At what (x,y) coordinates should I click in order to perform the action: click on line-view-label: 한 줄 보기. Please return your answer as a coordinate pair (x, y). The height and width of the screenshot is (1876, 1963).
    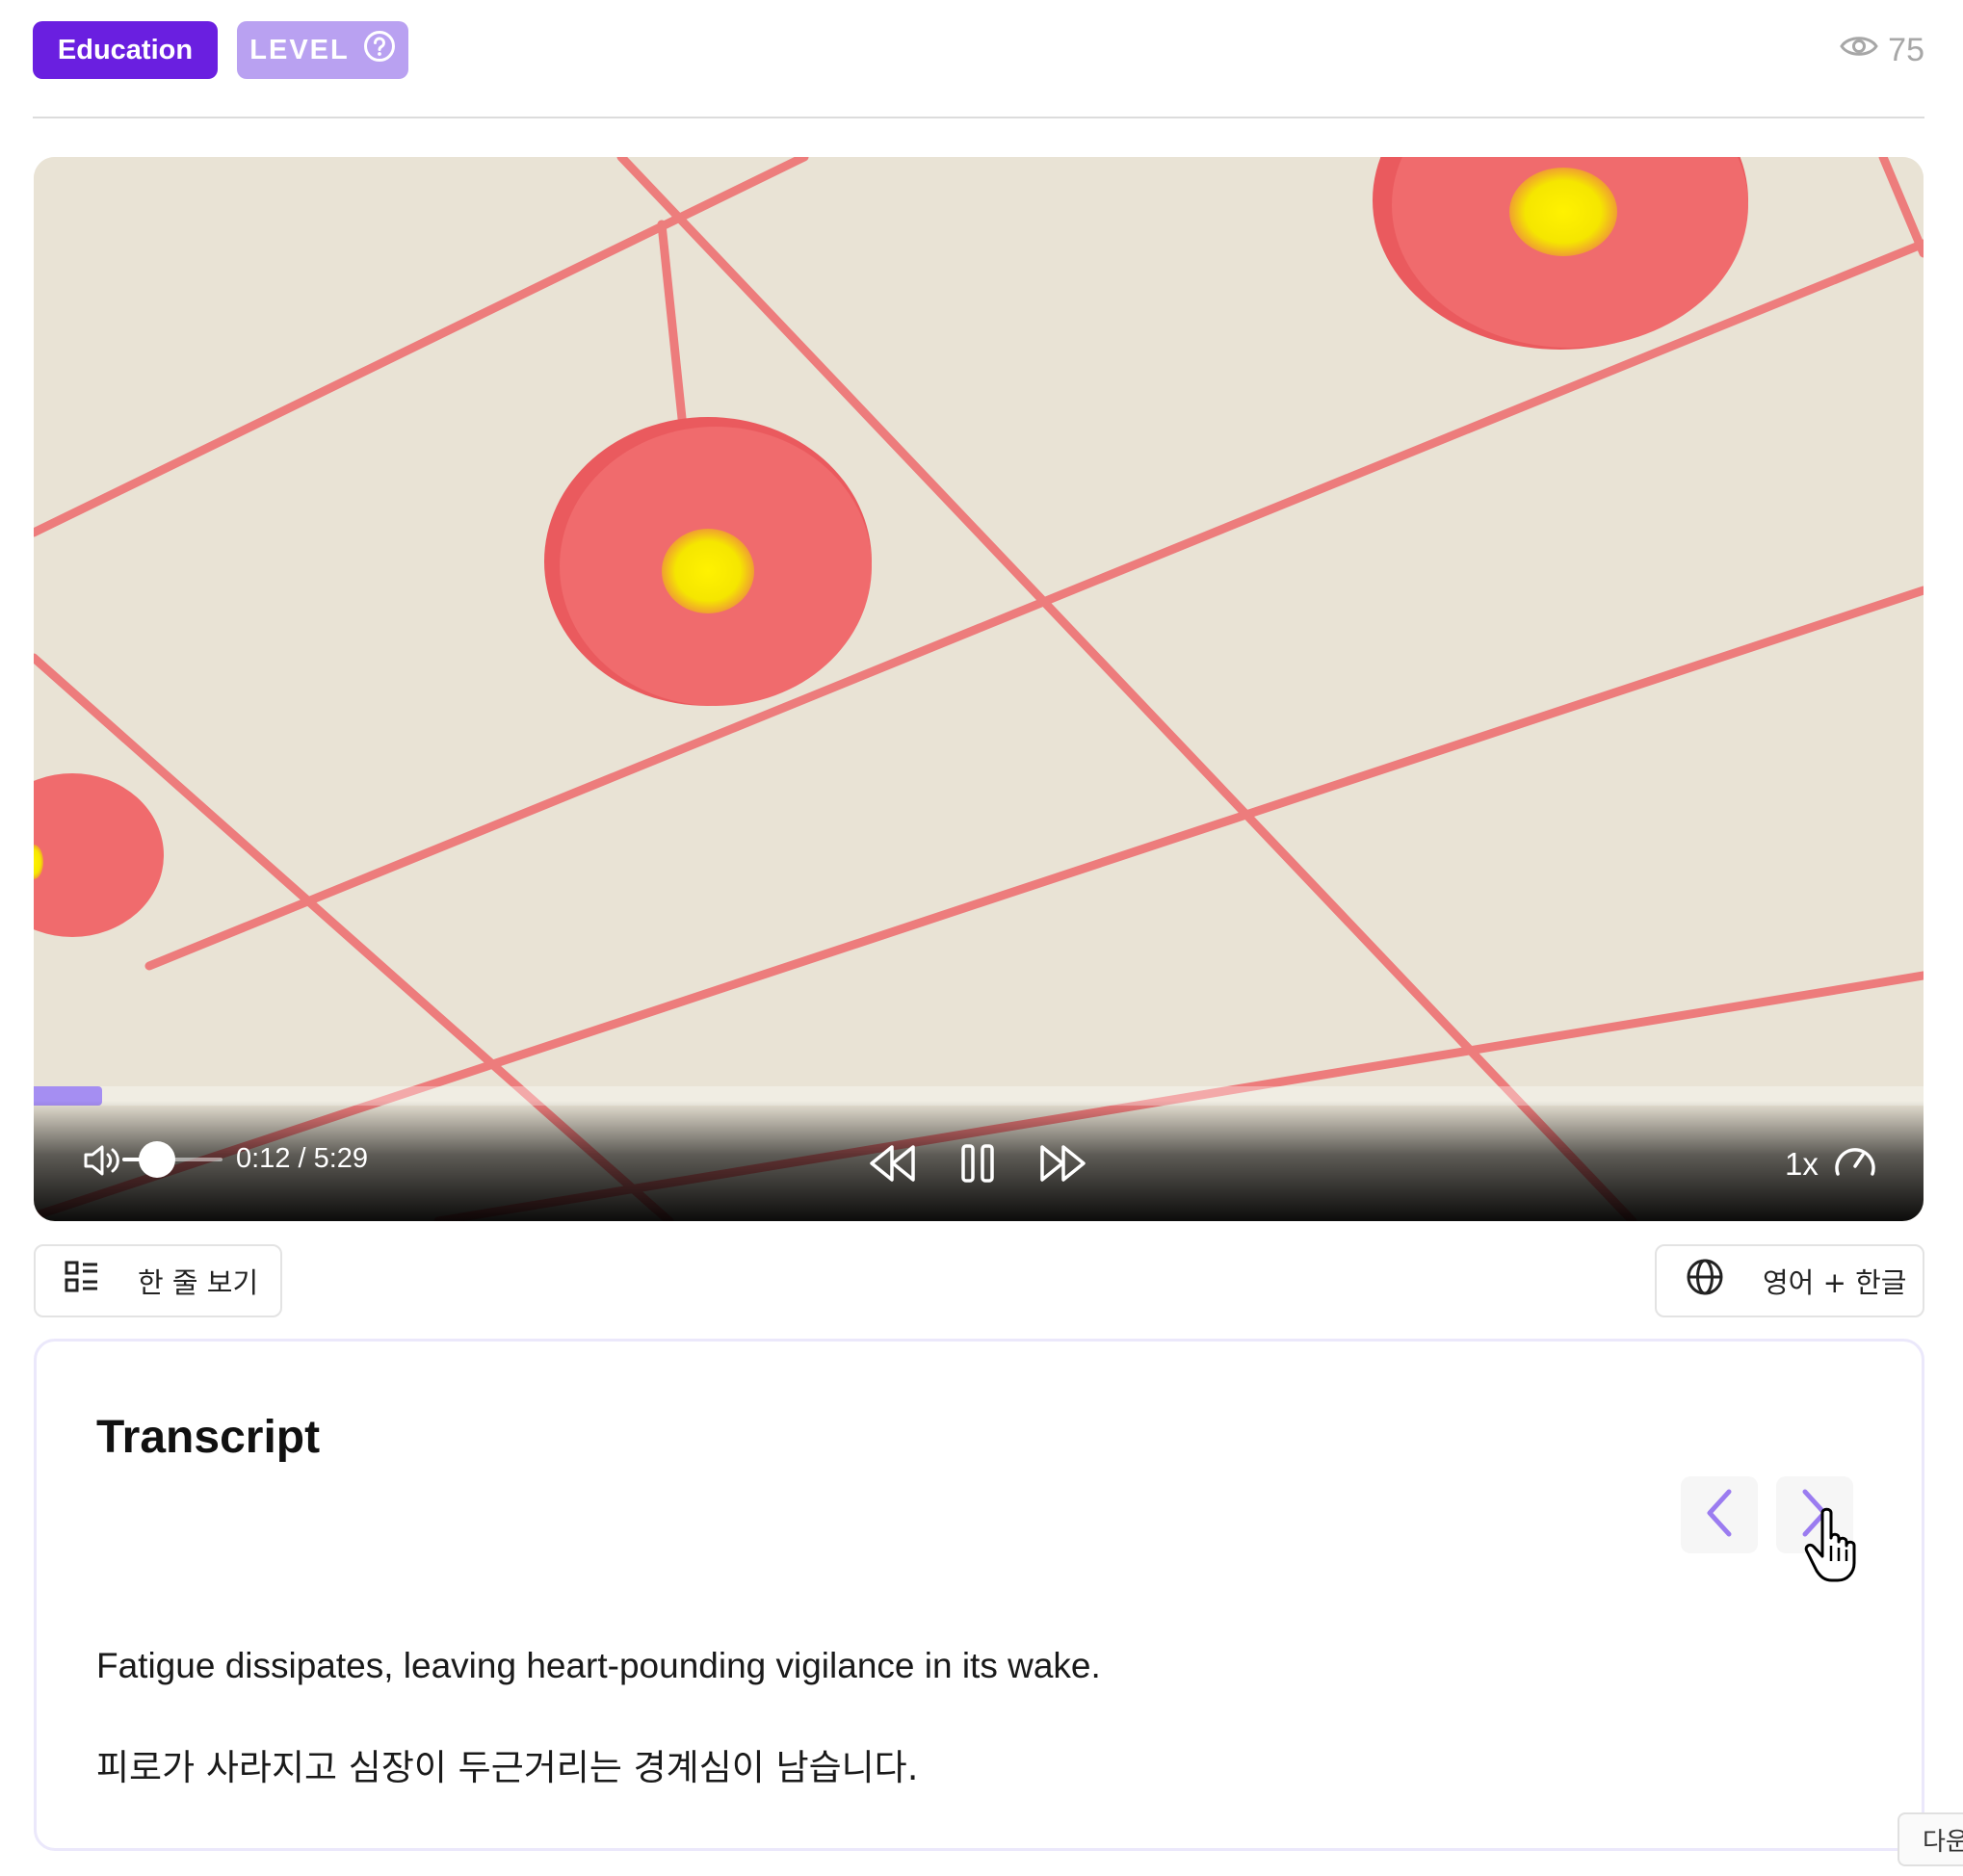
    Looking at the image, I should click on (198, 1282).